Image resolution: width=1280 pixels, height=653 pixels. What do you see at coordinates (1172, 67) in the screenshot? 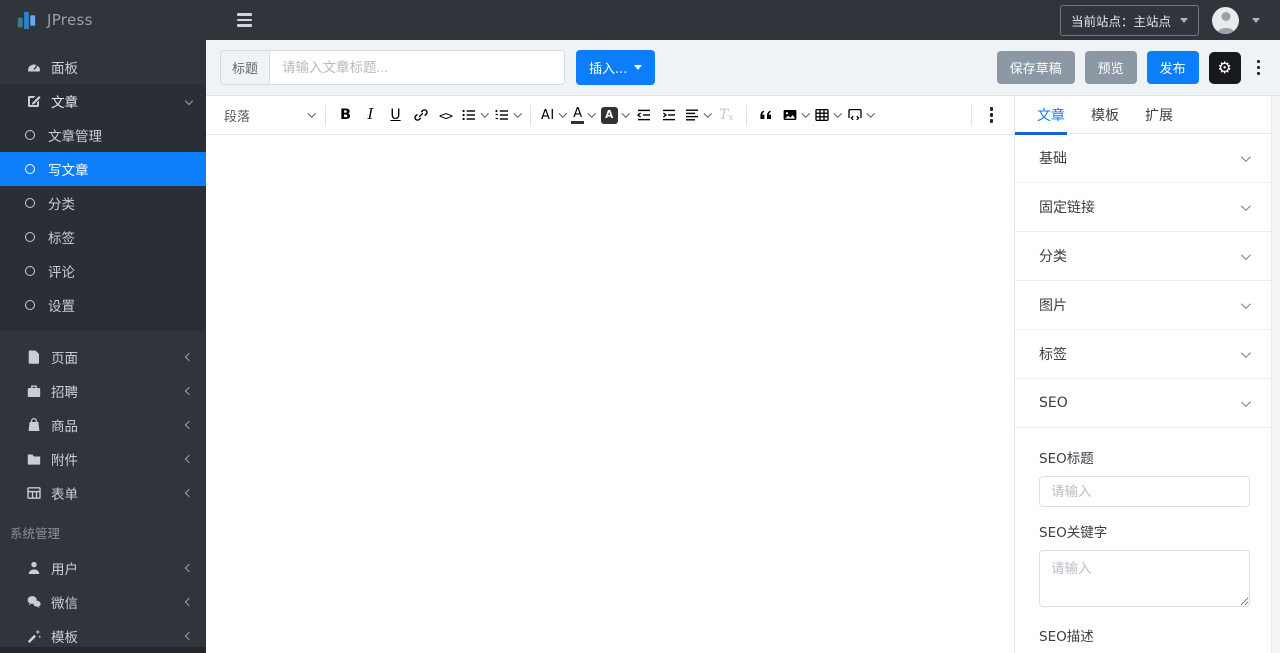
I see `publish-button: 发布` at bounding box center [1172, 67].